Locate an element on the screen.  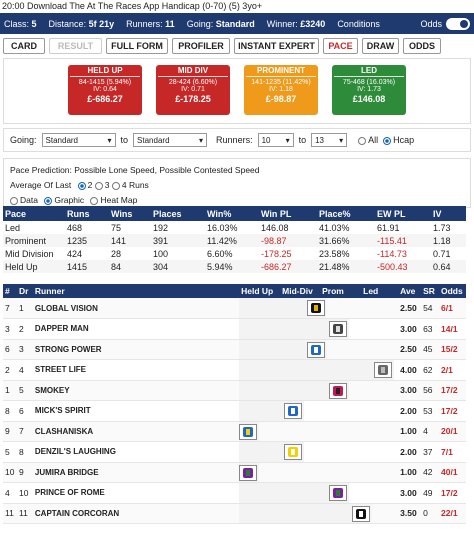
runner-draw: 3 is located at coordinates (24, 349).